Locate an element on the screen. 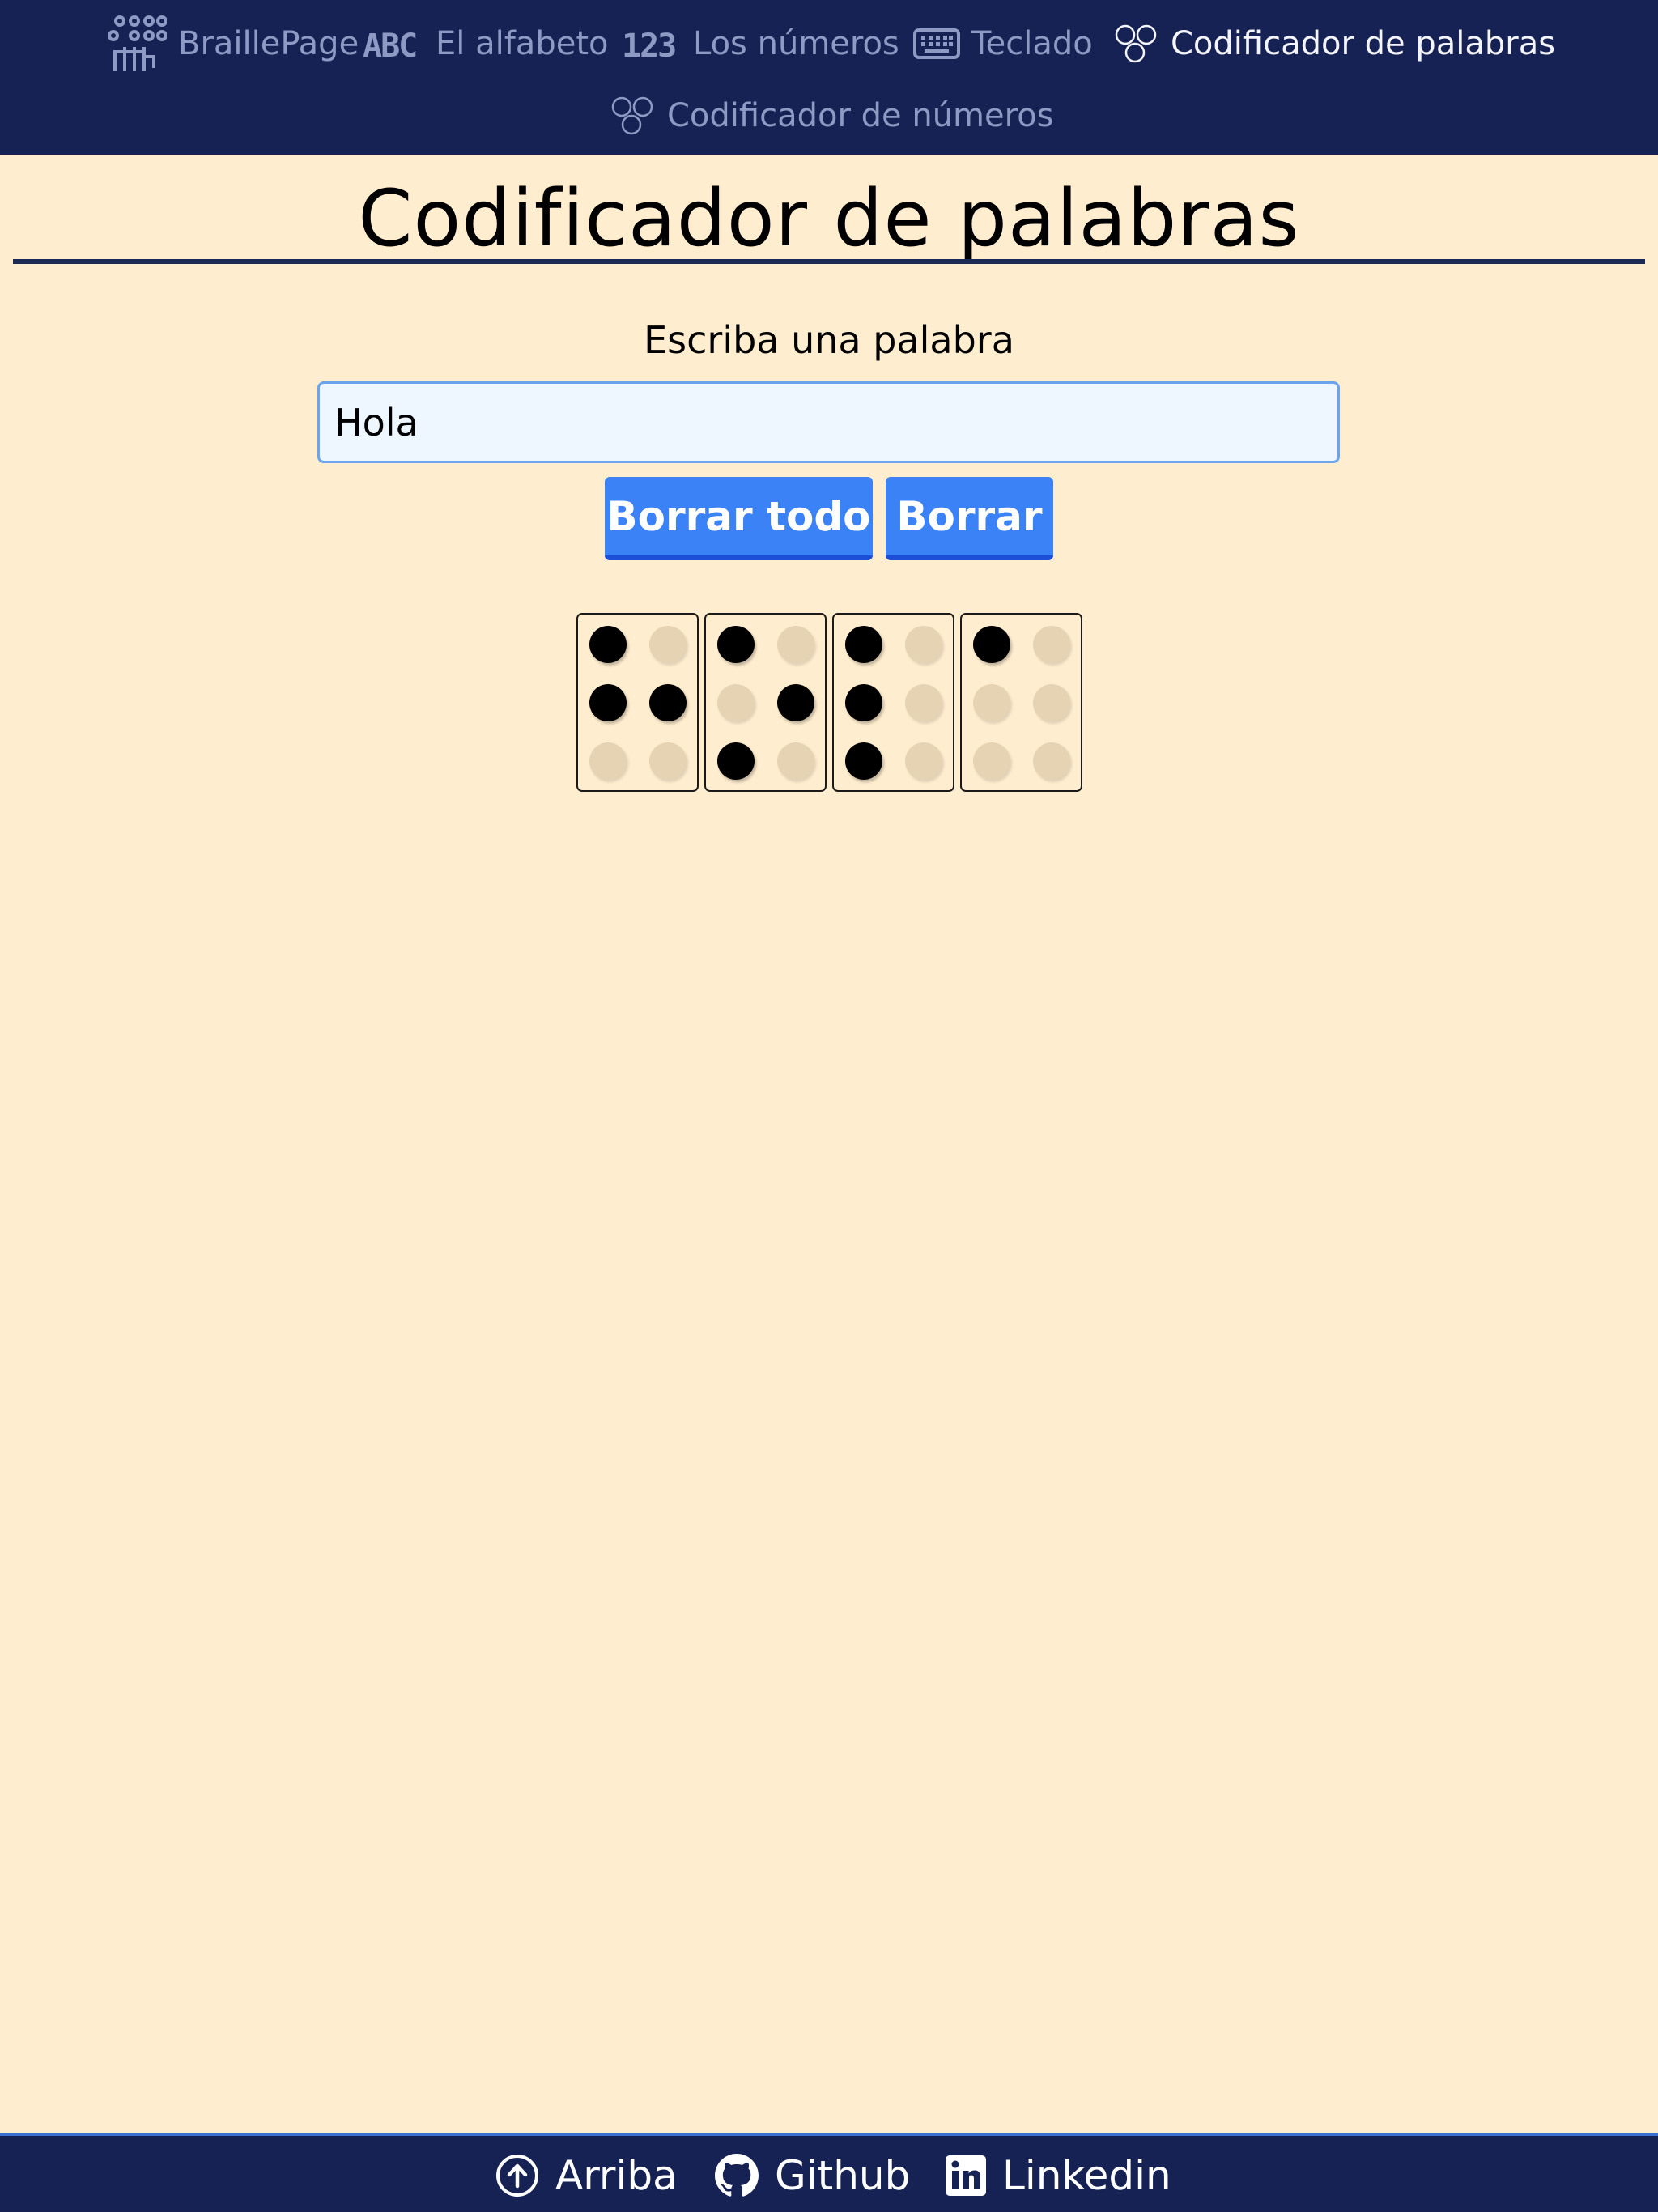 This screenshot has width=1658, height=2212. word-input is located at coordinates (828, 422).